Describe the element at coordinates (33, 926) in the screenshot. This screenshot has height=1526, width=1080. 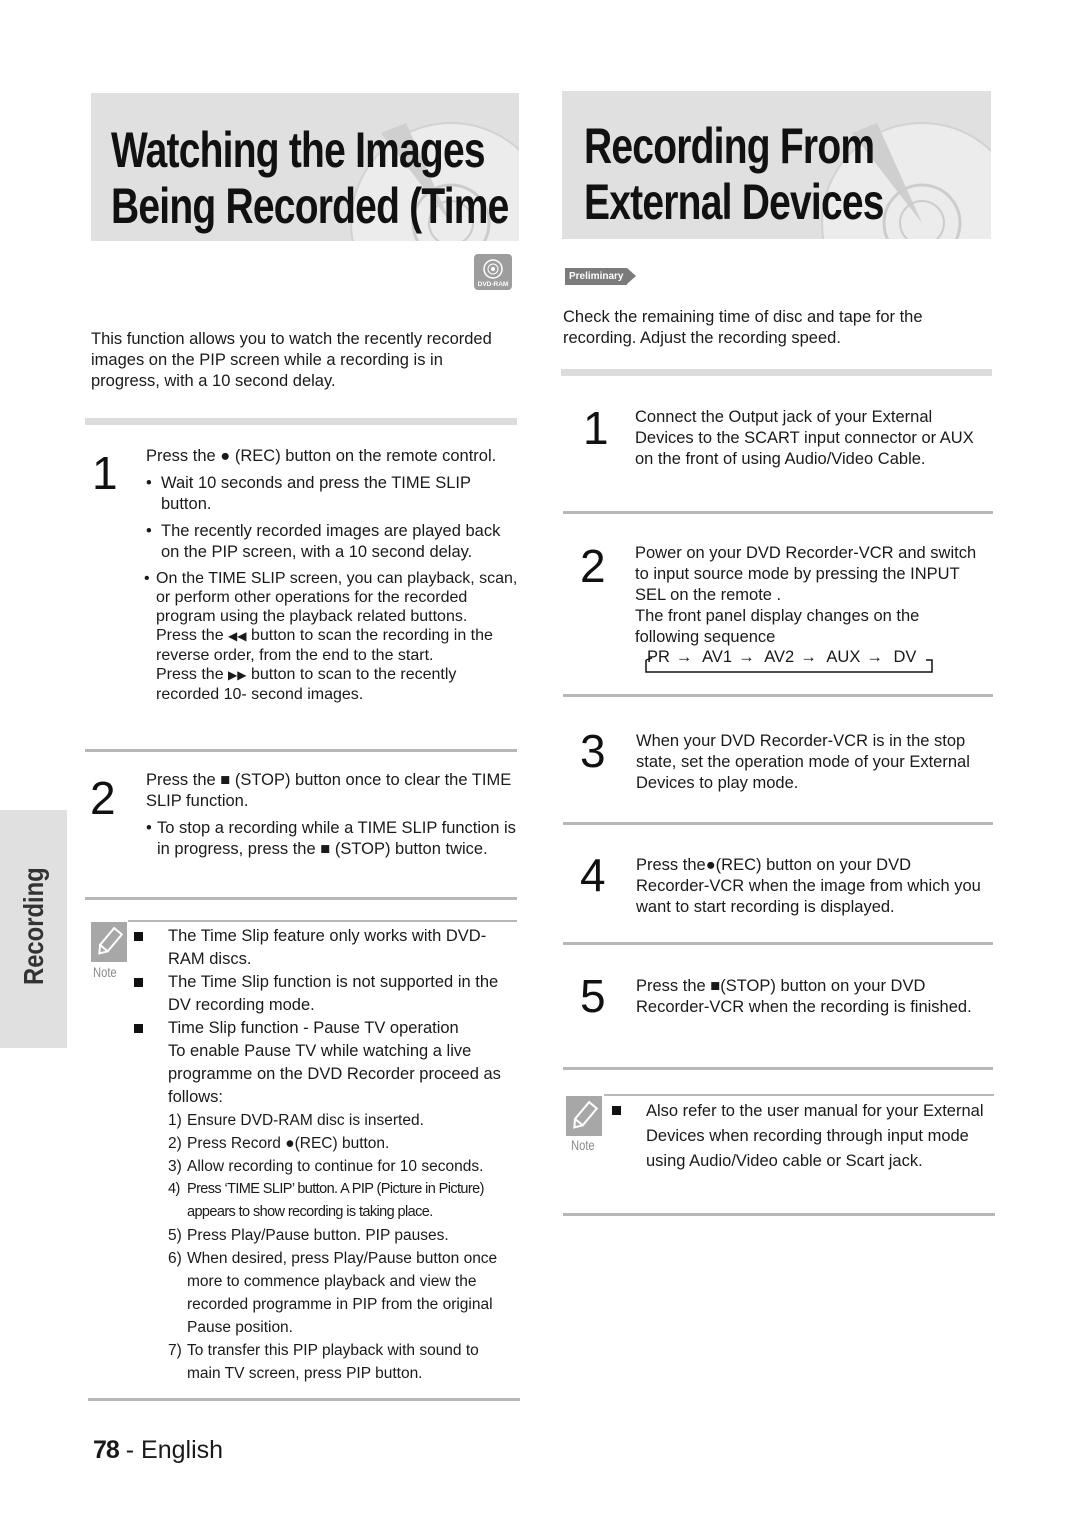
I see `section-side-label: Recording` at that location.